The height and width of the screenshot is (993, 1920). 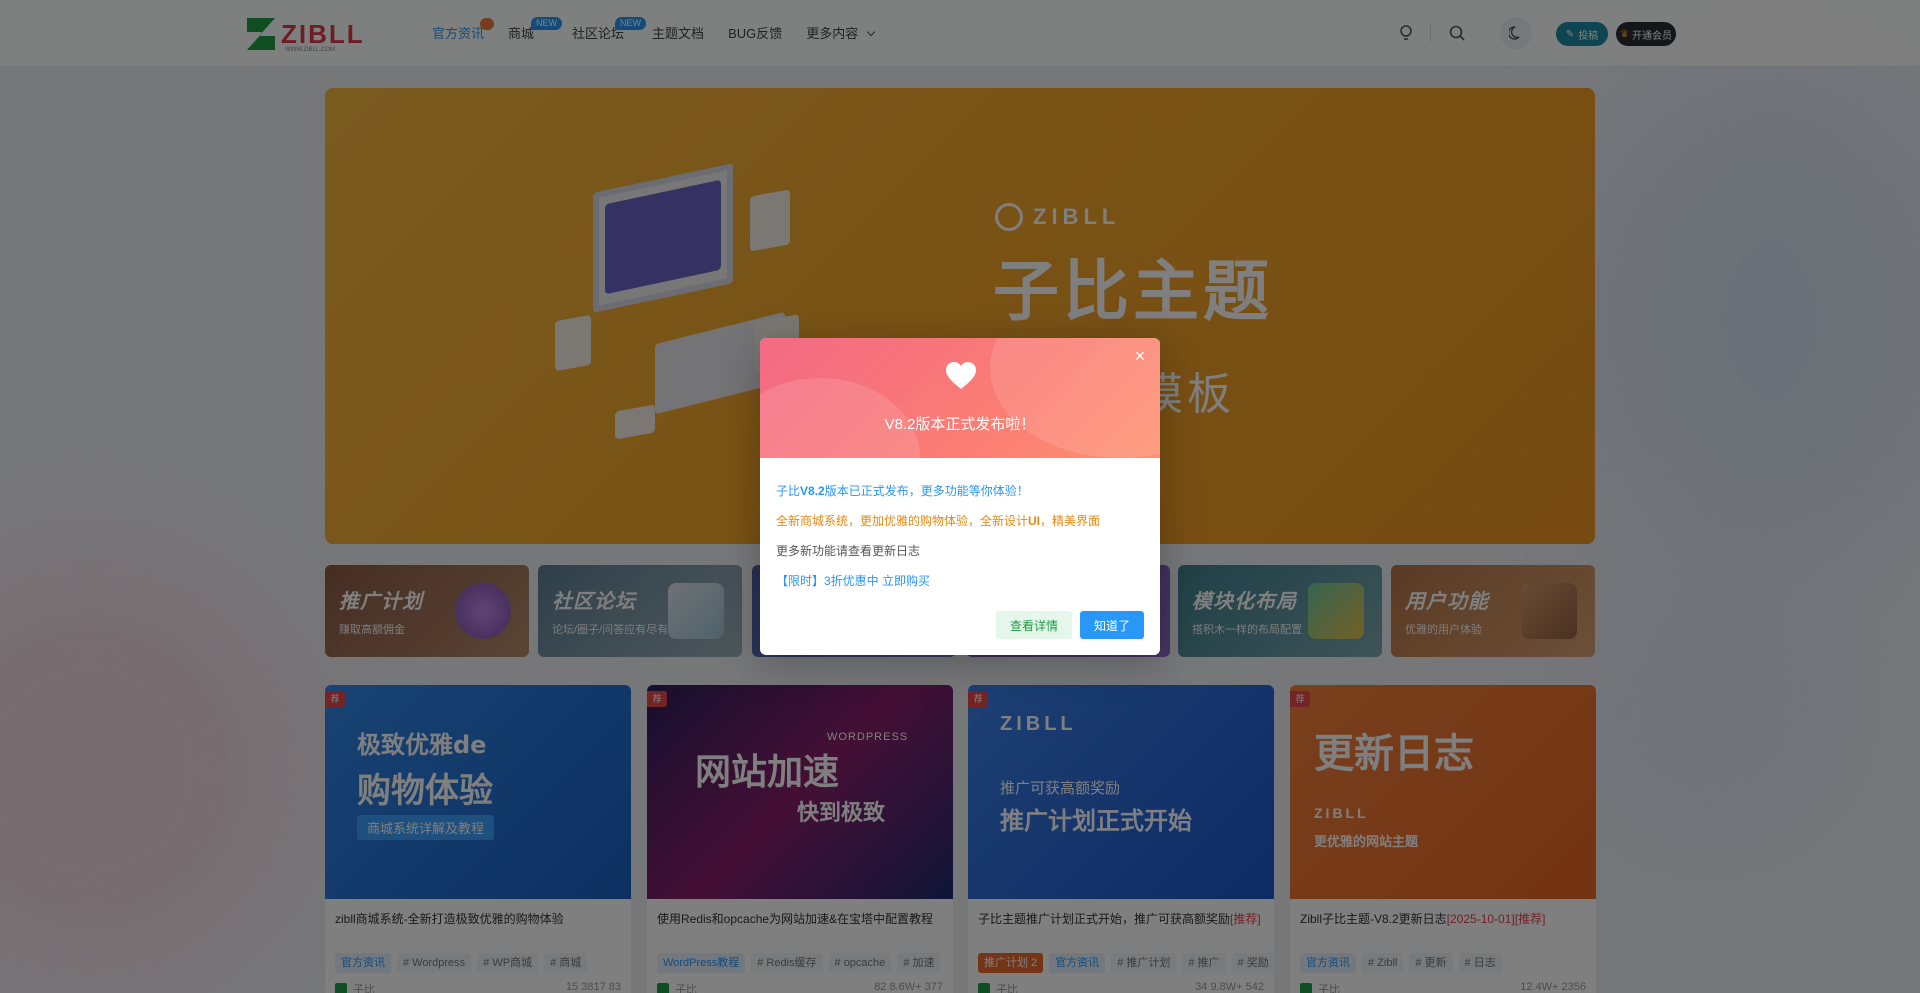 I want to click on text: 全新商城系统，更加优雅的购物体验，全新设计, so click(x=902, y=521).